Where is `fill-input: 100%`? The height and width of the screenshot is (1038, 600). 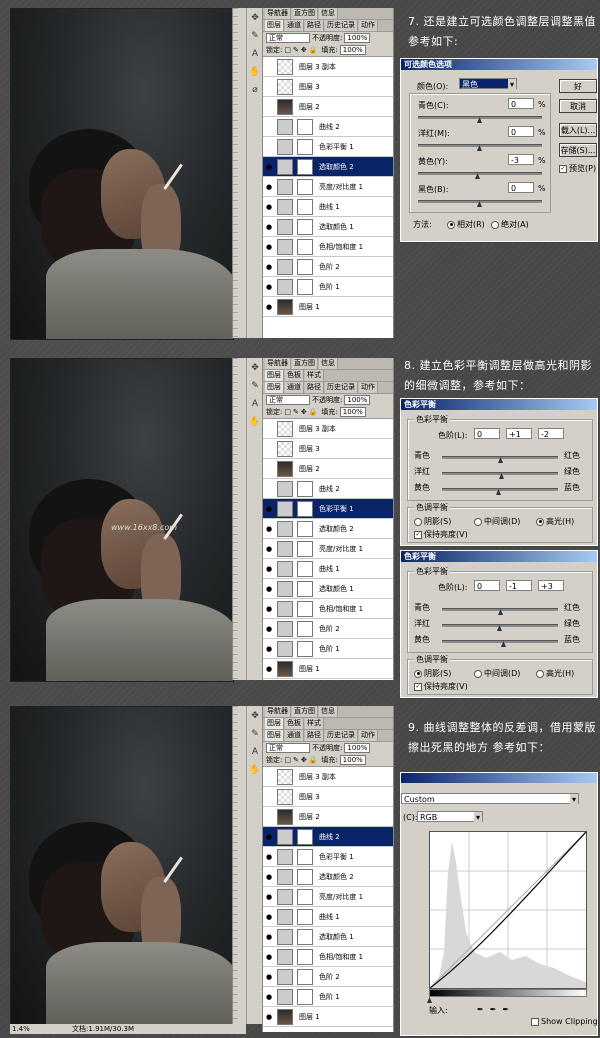 fill-input: 100% is located at coordinates (352, 760).